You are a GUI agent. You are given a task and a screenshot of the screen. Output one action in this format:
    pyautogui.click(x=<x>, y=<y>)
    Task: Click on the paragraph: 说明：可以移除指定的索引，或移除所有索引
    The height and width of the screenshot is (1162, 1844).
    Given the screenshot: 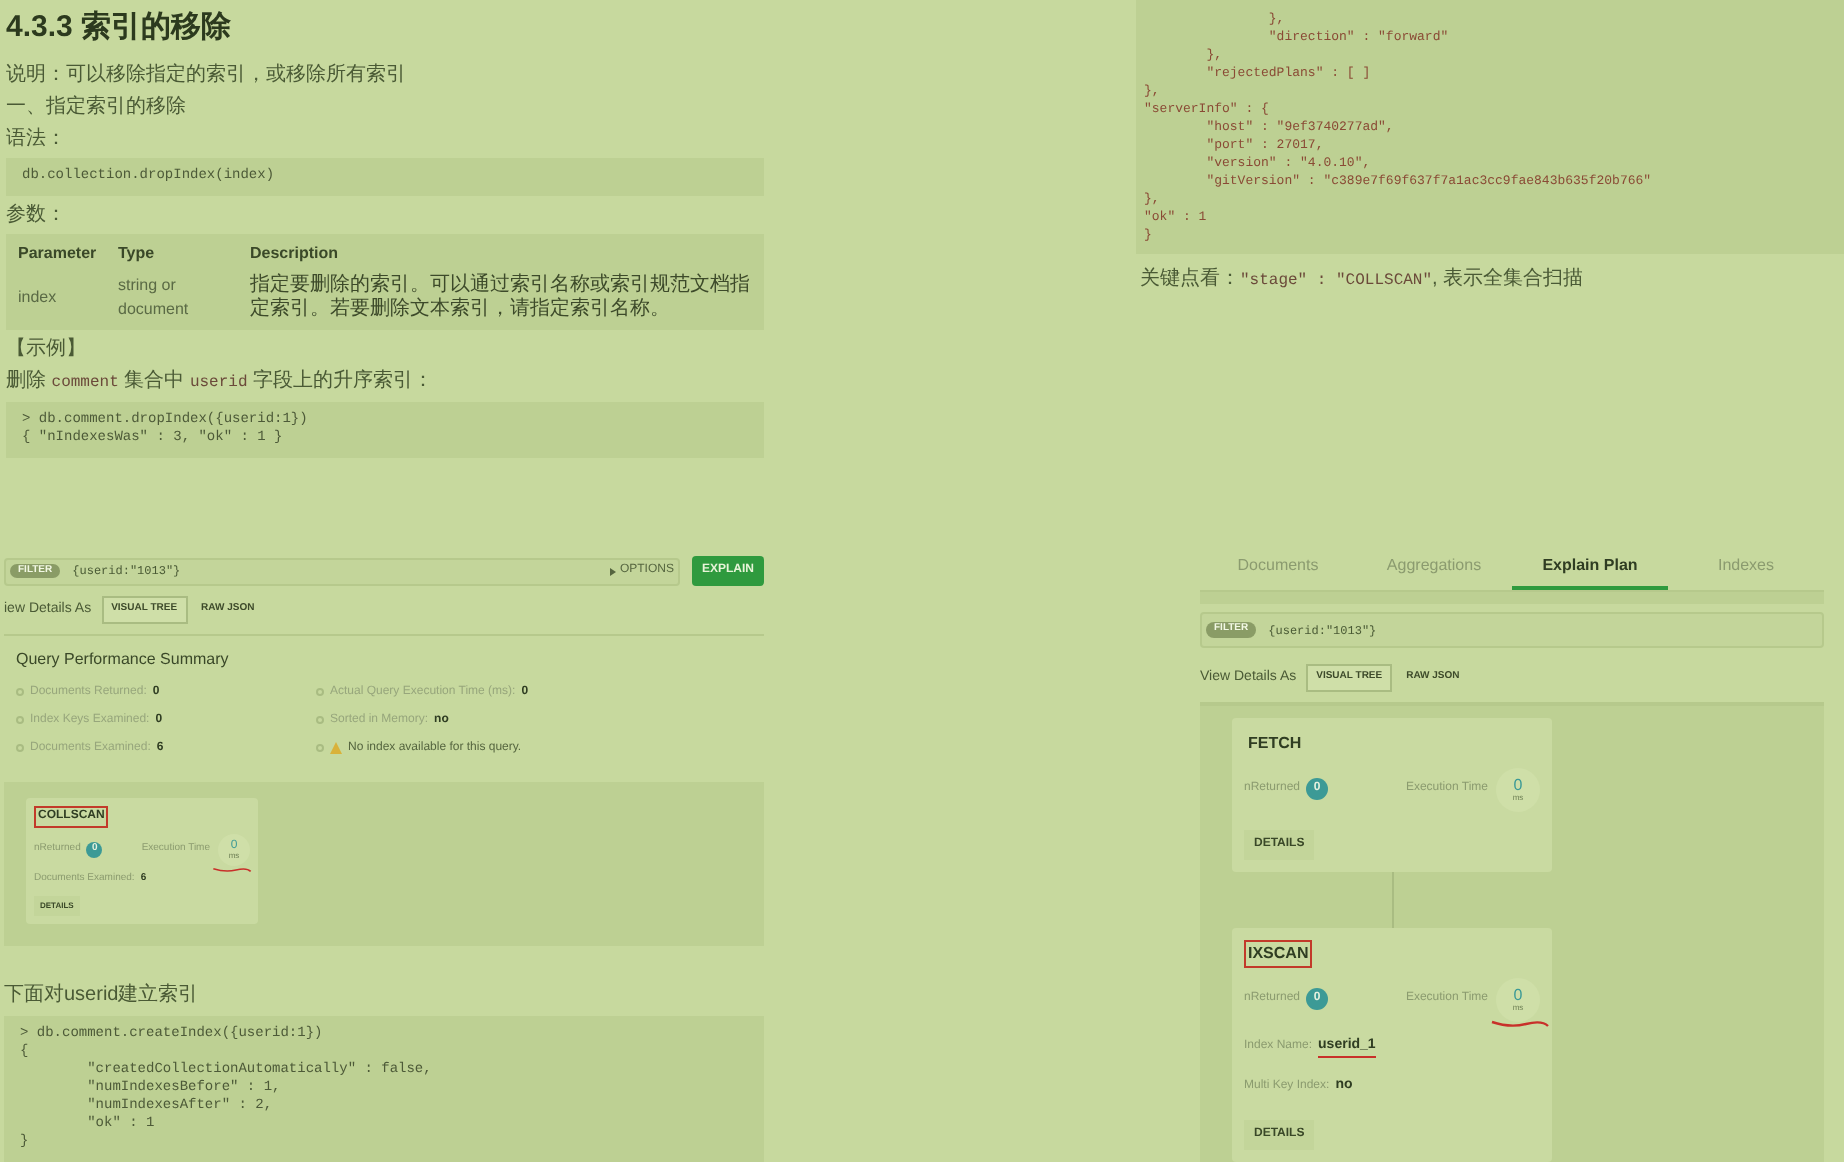 What is the action you would take?
    pyautogui.click(x=207, y=74)
    